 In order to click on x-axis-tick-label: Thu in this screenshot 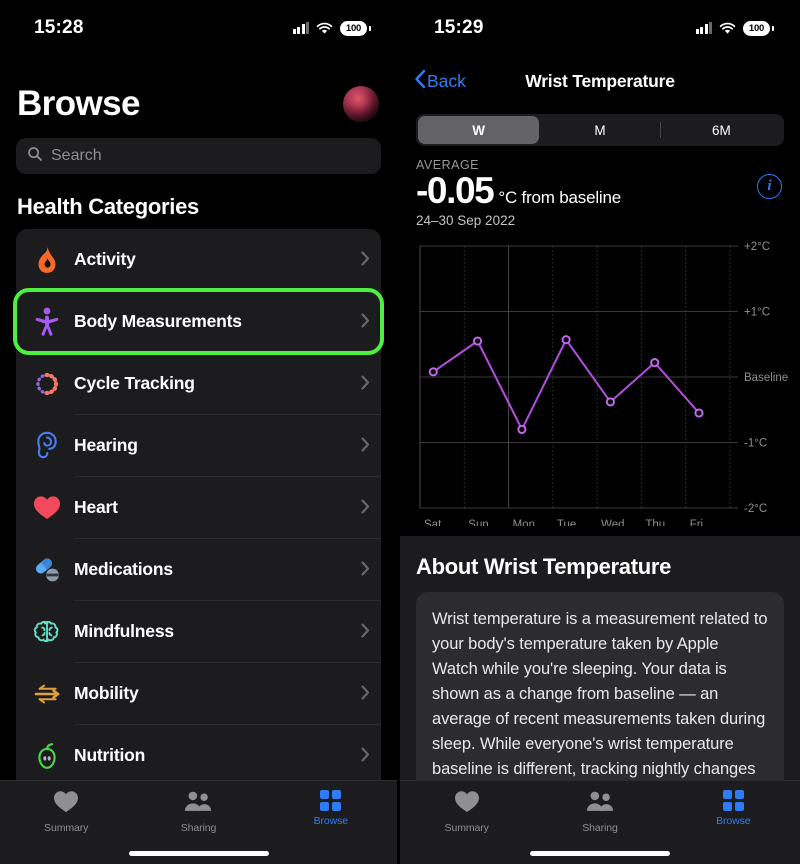, I will do `click(655, 522)`.